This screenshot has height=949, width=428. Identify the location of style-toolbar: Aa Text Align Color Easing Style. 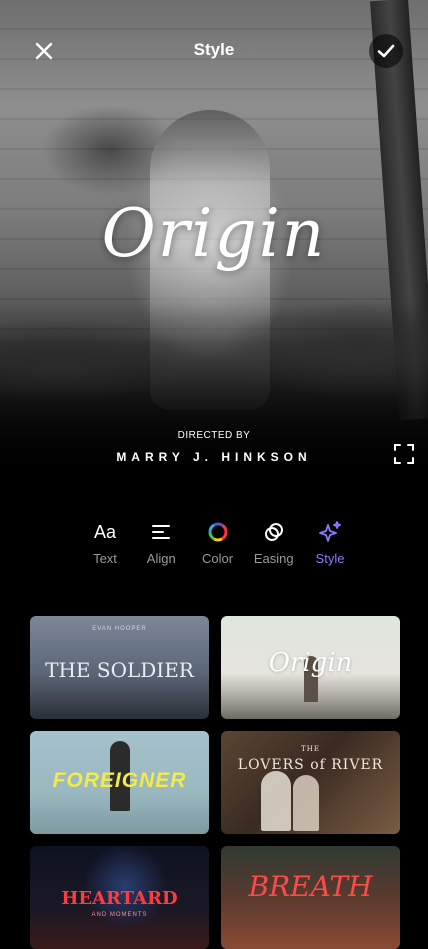
(217, 548).